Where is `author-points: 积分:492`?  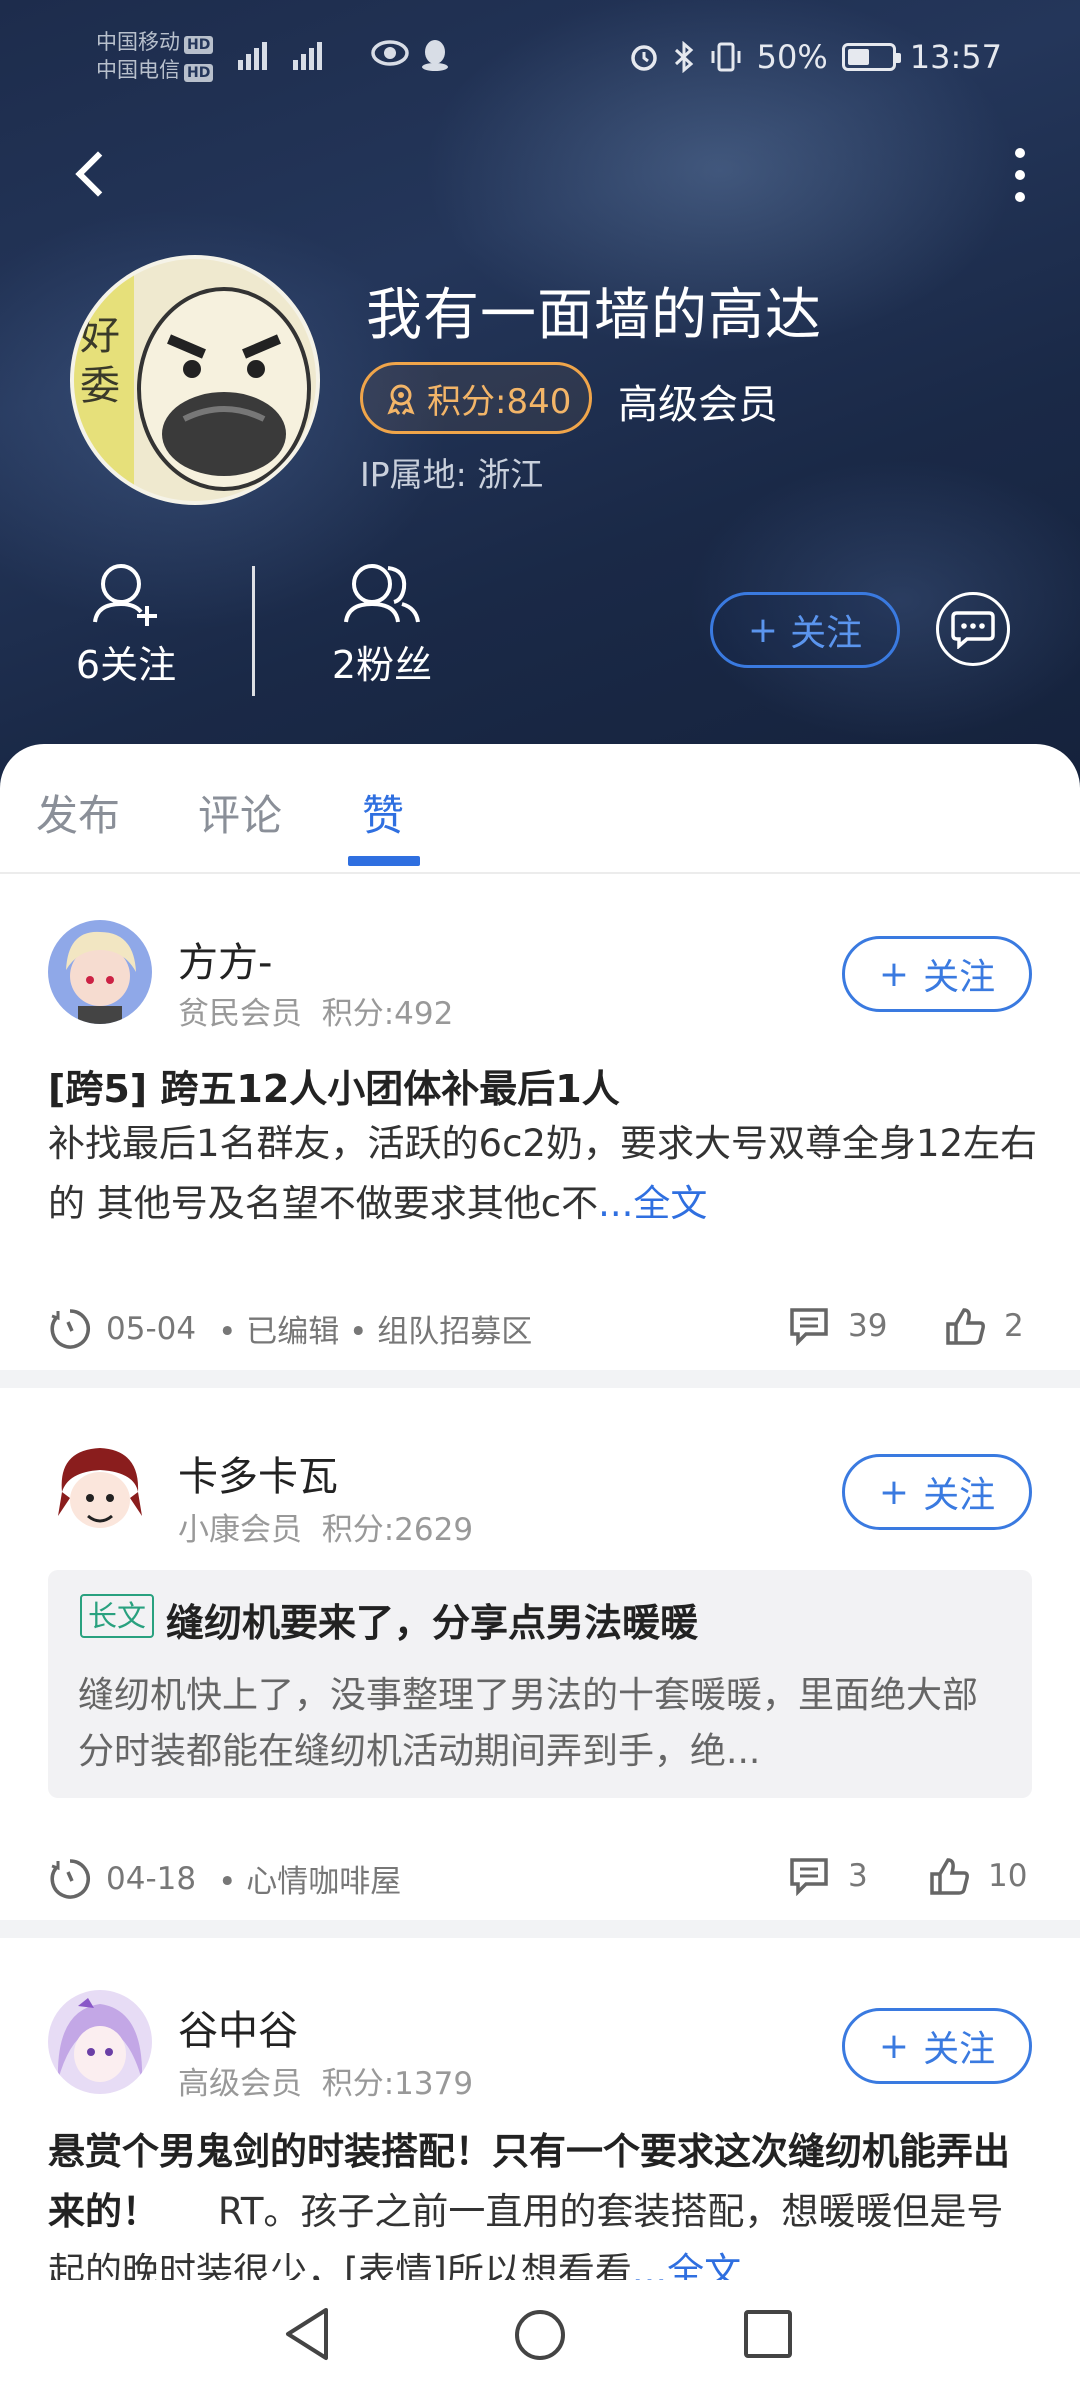
author-points: 积分:492 is located at coordinates (387, 1014).